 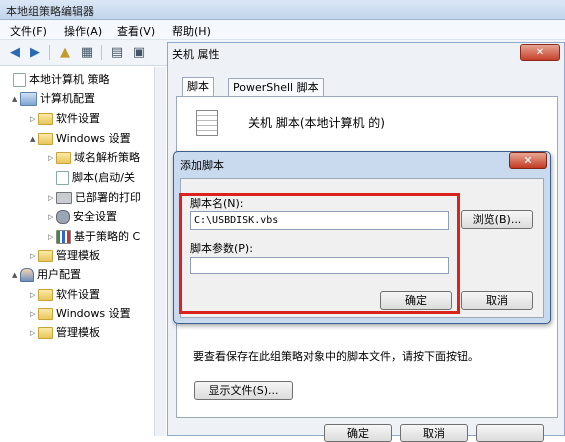 I want to click on tree-item-label: 域名解析策略, so click(x=107, y=157).